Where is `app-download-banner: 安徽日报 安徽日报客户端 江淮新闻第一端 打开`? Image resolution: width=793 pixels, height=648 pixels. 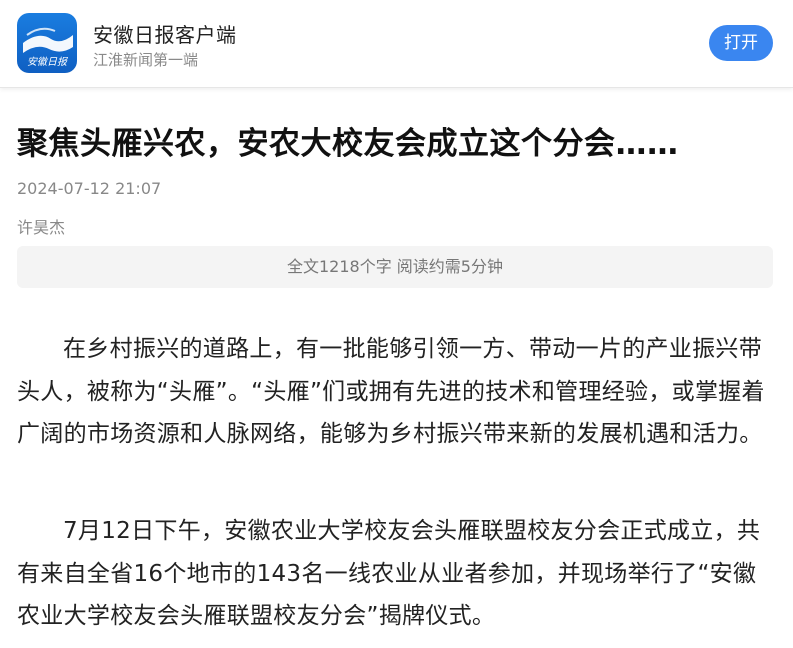 app-download-banner: 安徽日报 安徽日报客户端 江淮新闻第一端 打开 is located at coordinates (396, 44).